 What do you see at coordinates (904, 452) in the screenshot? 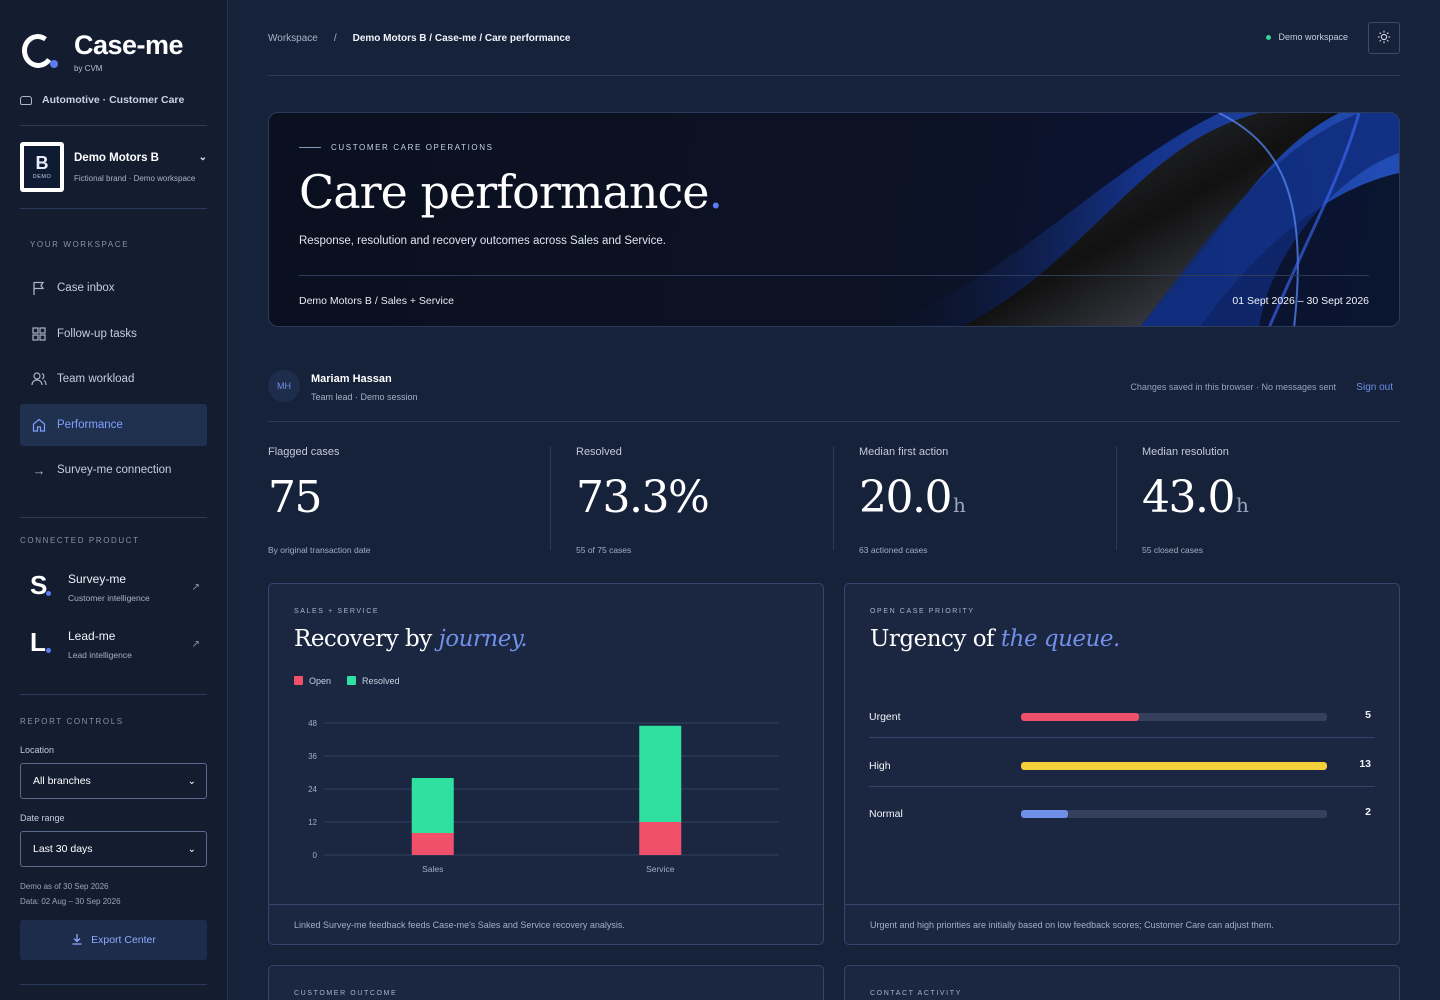
I see `kpi-label: Median first action` at bounding box center [904, 452].